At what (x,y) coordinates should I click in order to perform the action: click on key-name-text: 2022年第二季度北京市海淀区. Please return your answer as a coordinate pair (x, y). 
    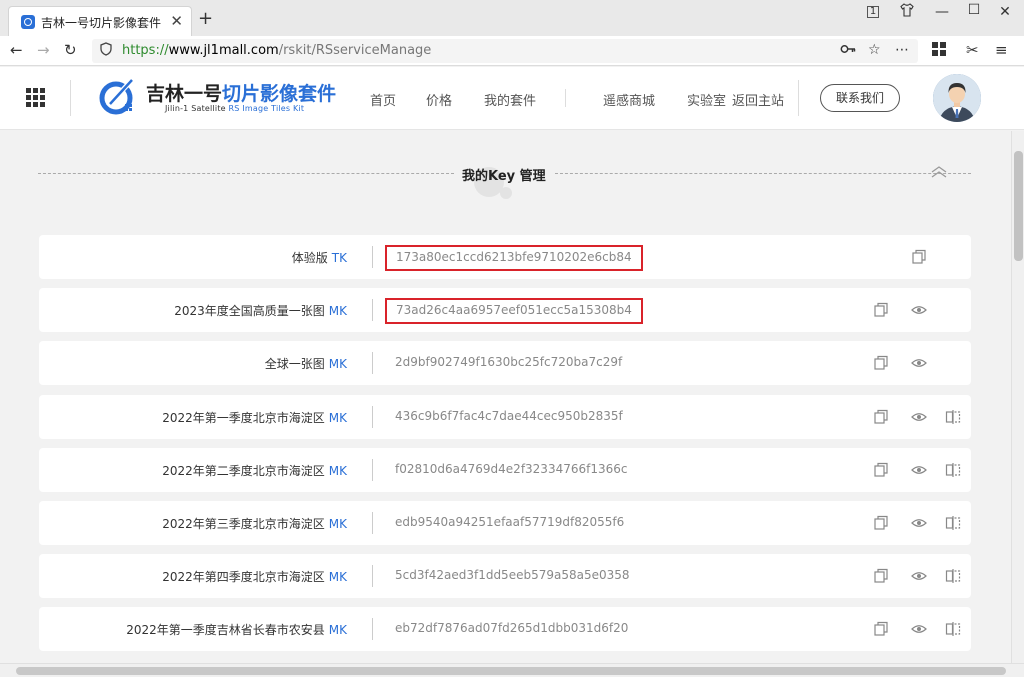
    Looking at the image, I should click on (243, 470).